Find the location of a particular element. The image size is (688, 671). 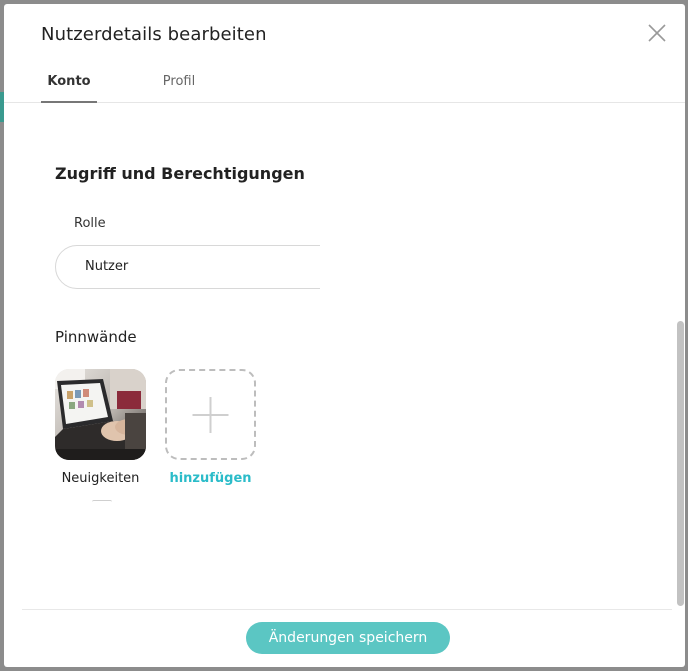

role-select-clip: Nutzer is located at coordinates (187, 267).